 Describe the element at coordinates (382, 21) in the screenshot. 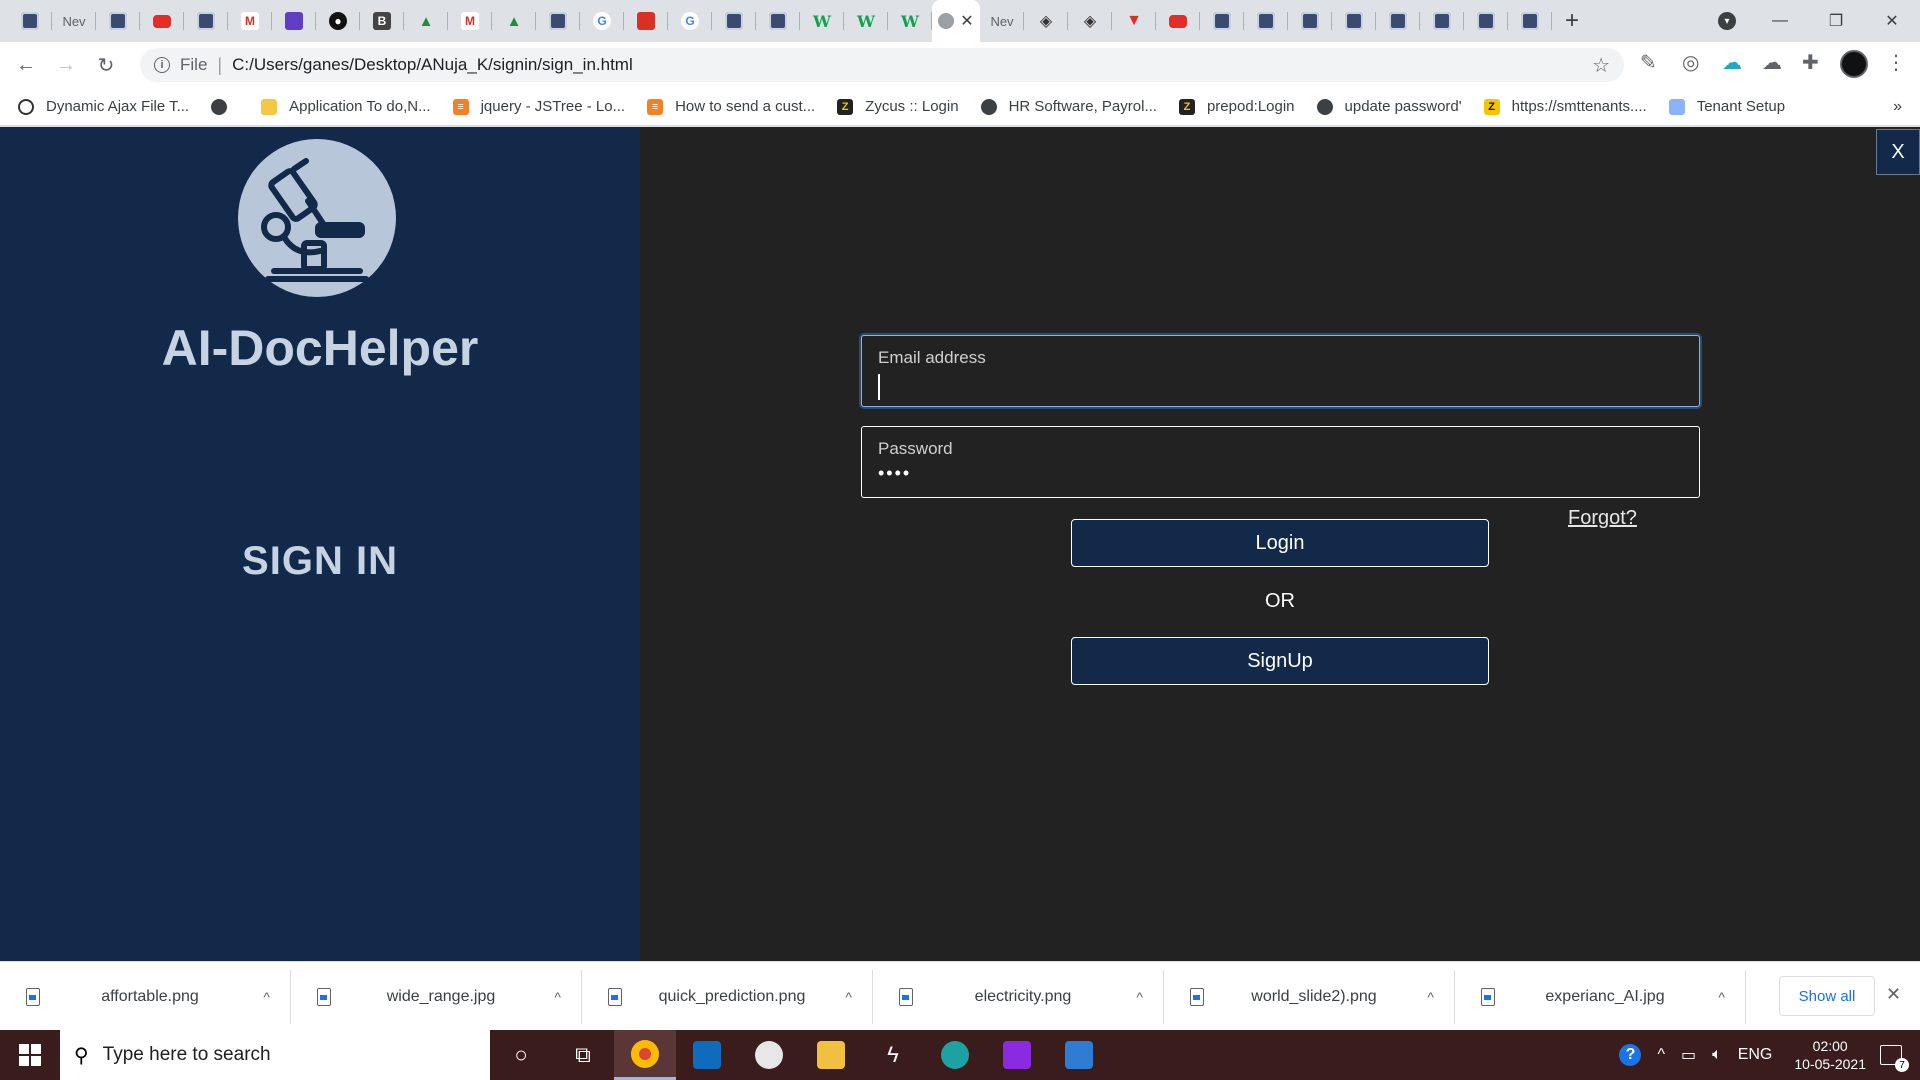

I see `browser-tab: B` at that location.